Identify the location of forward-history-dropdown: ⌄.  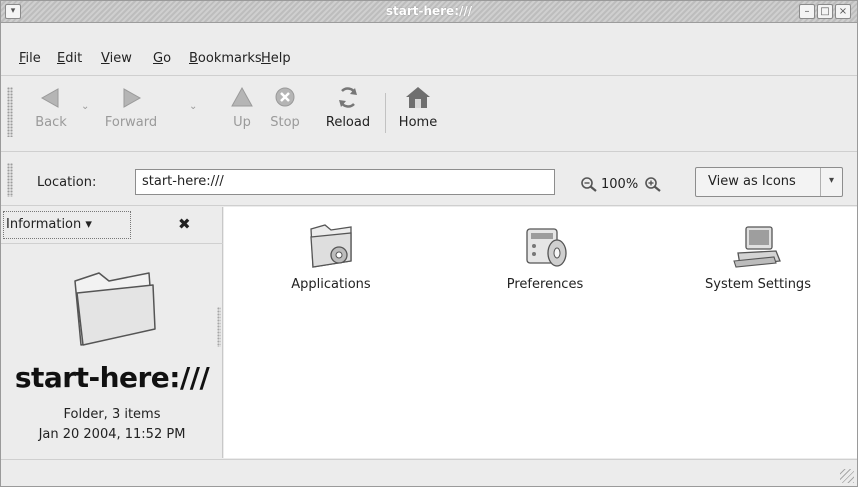
(193, 106).